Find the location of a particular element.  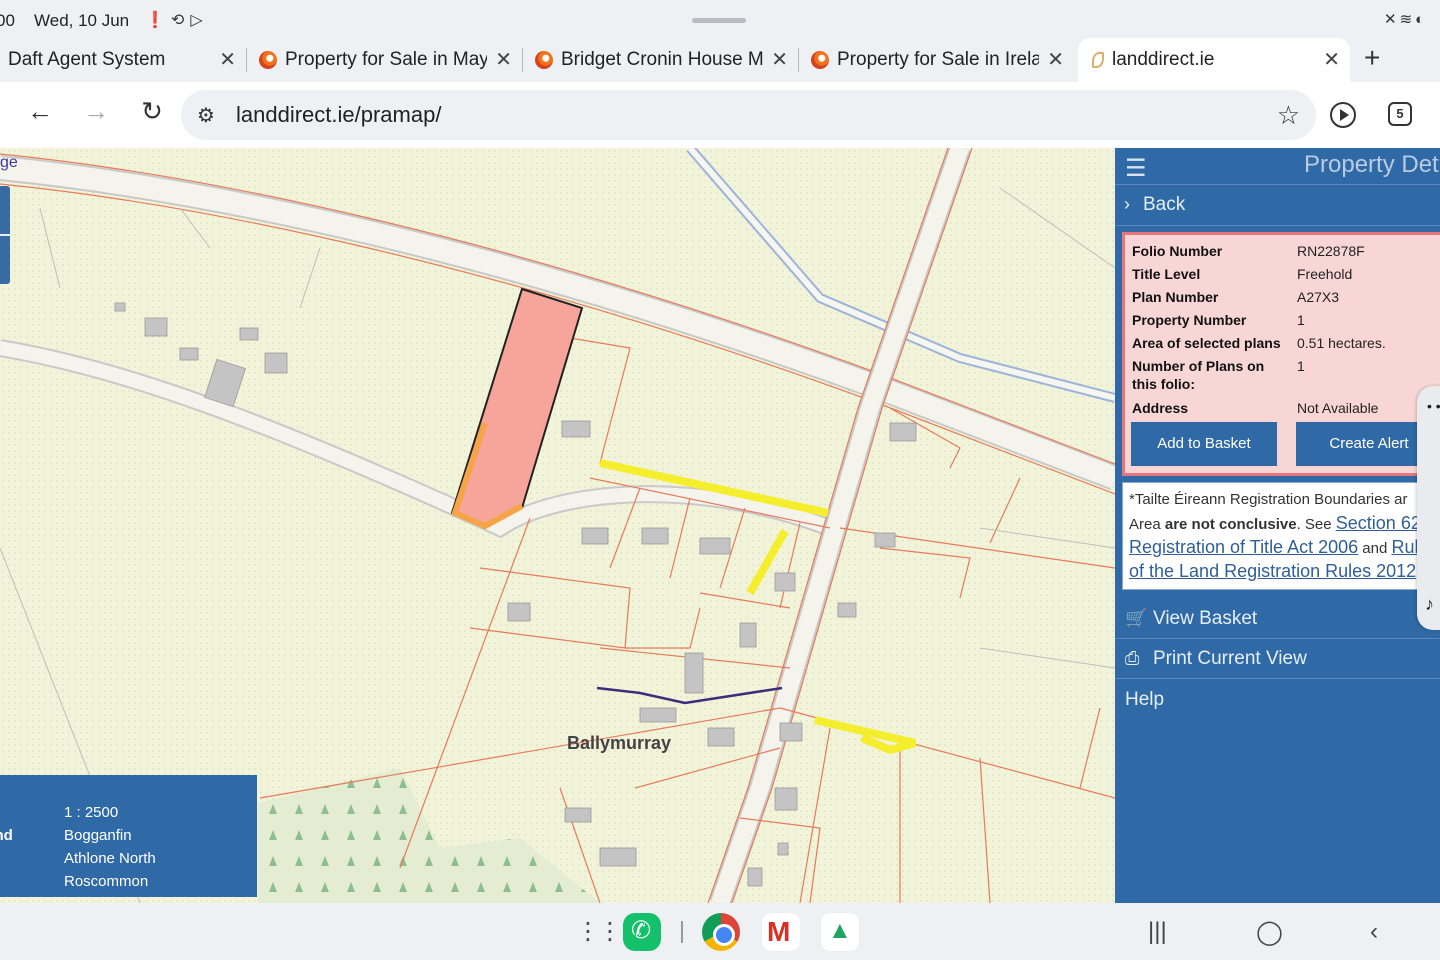

detail-key: Plan Number is located at coordinates (1175, 297).